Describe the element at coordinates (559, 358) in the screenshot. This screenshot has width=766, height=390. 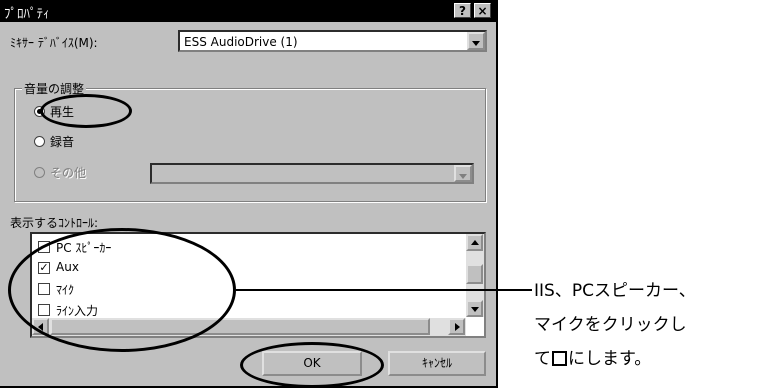
I see `checkbox-empty-icon` at that location.